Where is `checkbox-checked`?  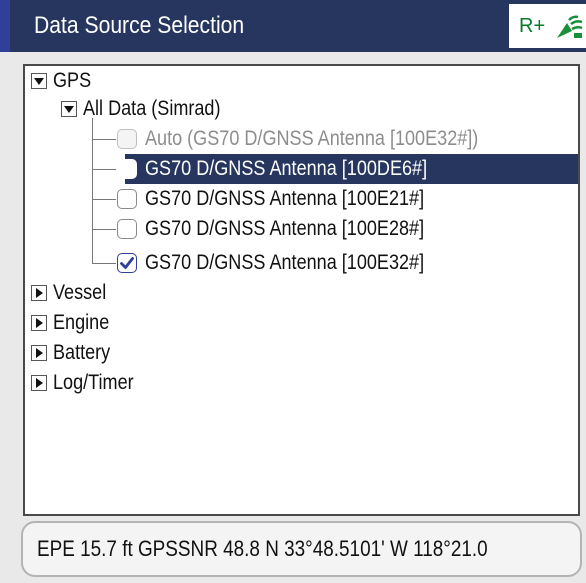 checkbox-checked is located at coordinates (127, 263).